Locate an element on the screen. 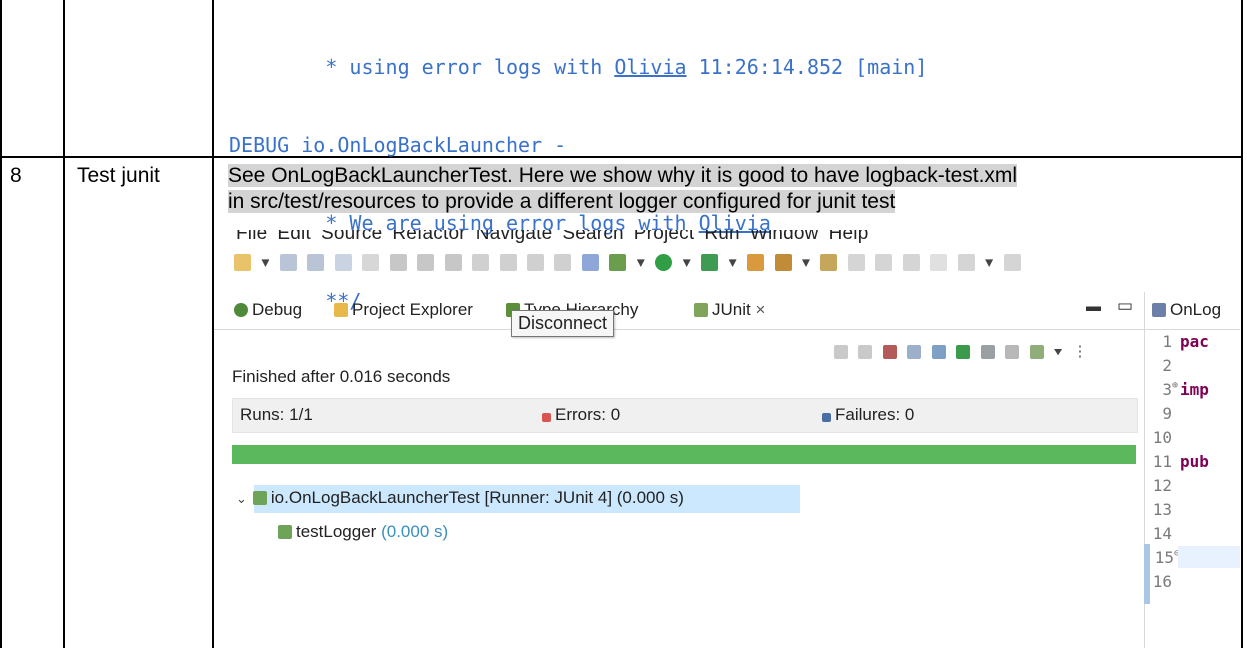 This screenshot has height=648, width=1247. next-failure-icon is located at coordinates (841, 351).